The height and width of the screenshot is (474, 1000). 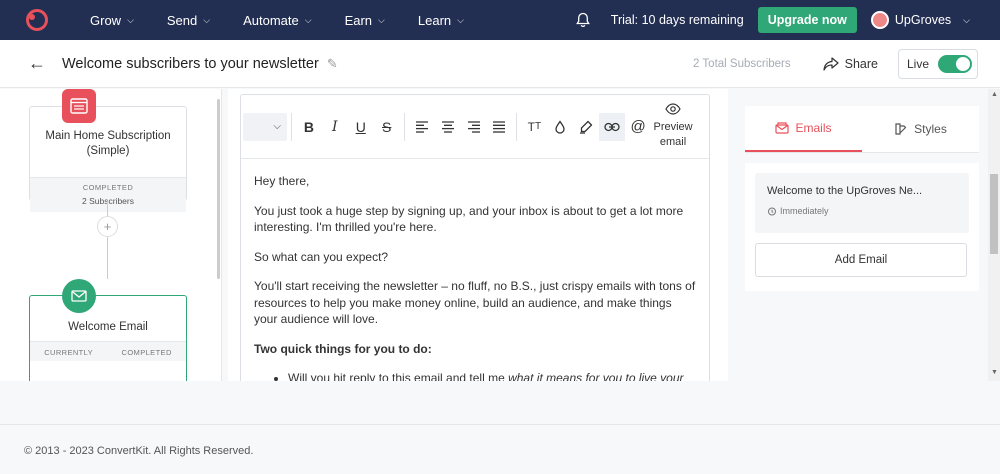 What do you see at coordinates (831, 63) in the screenshot?
I see `share-icon` at bounding box center [831, 63].